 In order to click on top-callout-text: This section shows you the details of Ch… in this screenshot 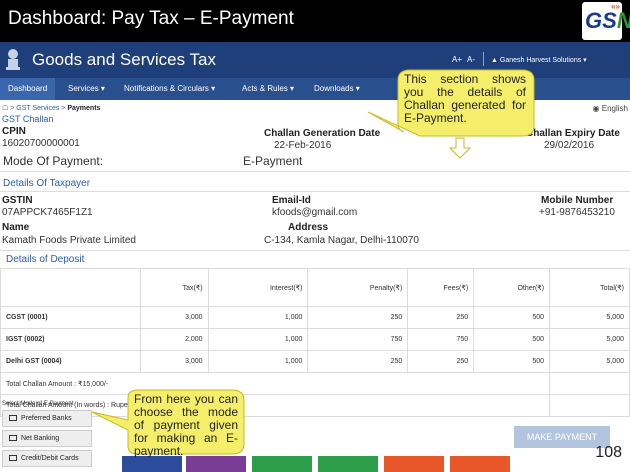, I will do `click(465, 98)`.